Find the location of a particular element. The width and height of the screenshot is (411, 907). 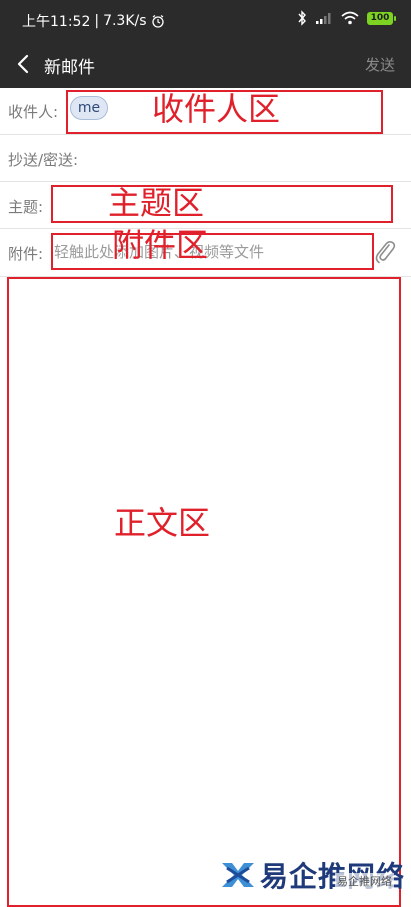

cc-row: 抄送/密送: is located at coordinates (205, 158).